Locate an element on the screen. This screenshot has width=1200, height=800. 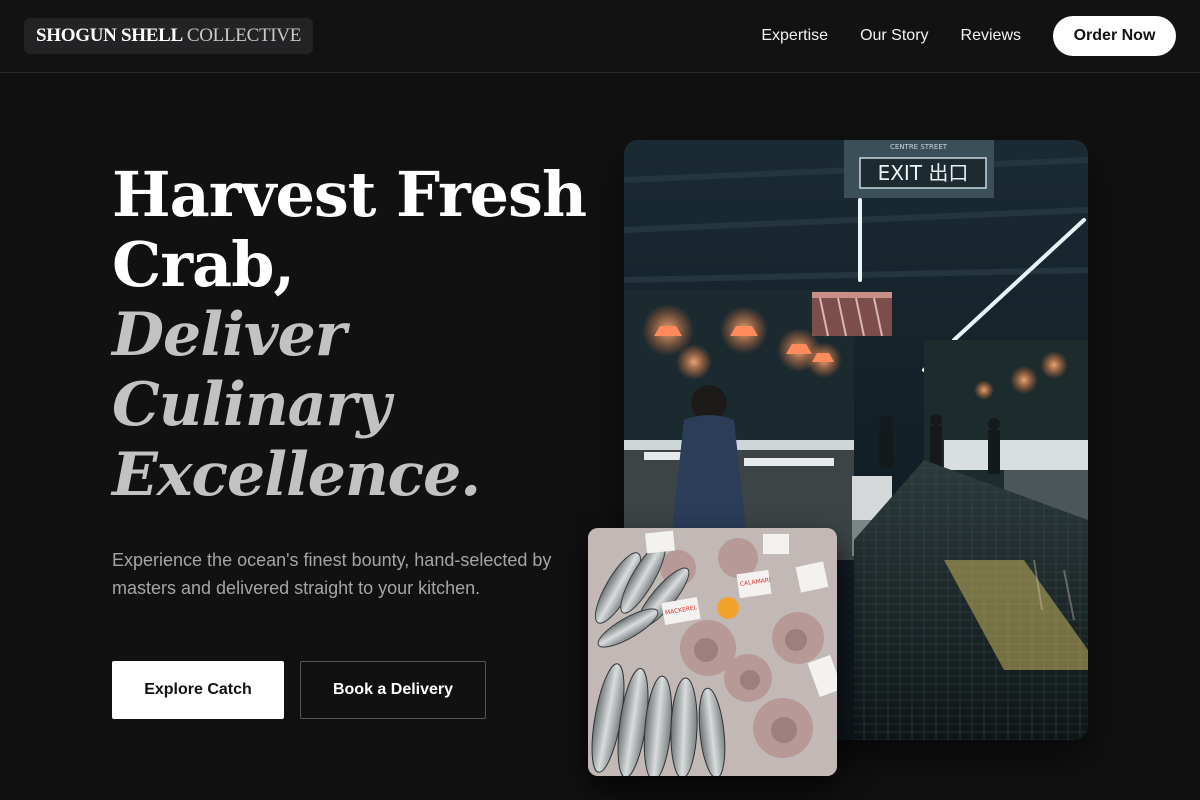
logo-sub-text: COLLECTIVE is located at coordinates (244, 35).